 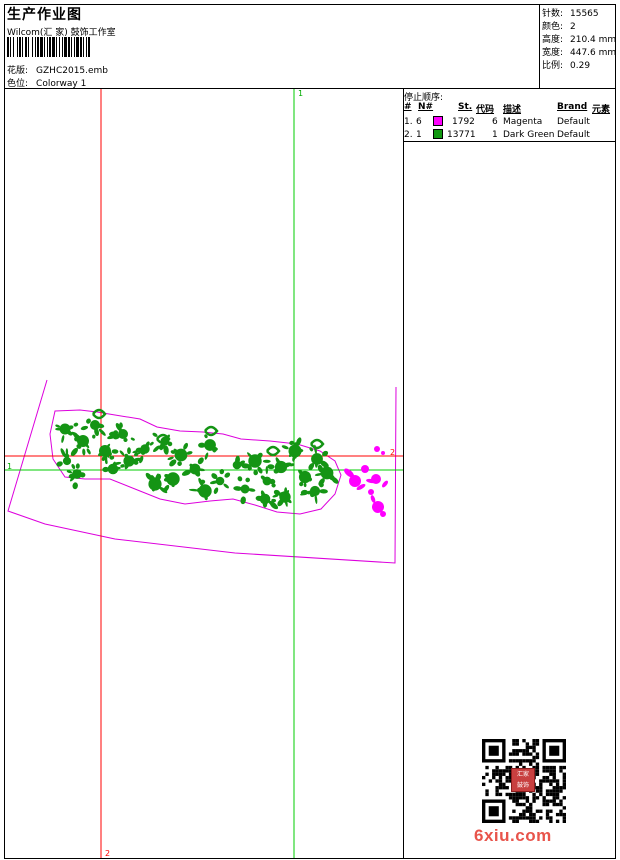 I want to click on col-header-code: 代码, so click(x=485, y=110).